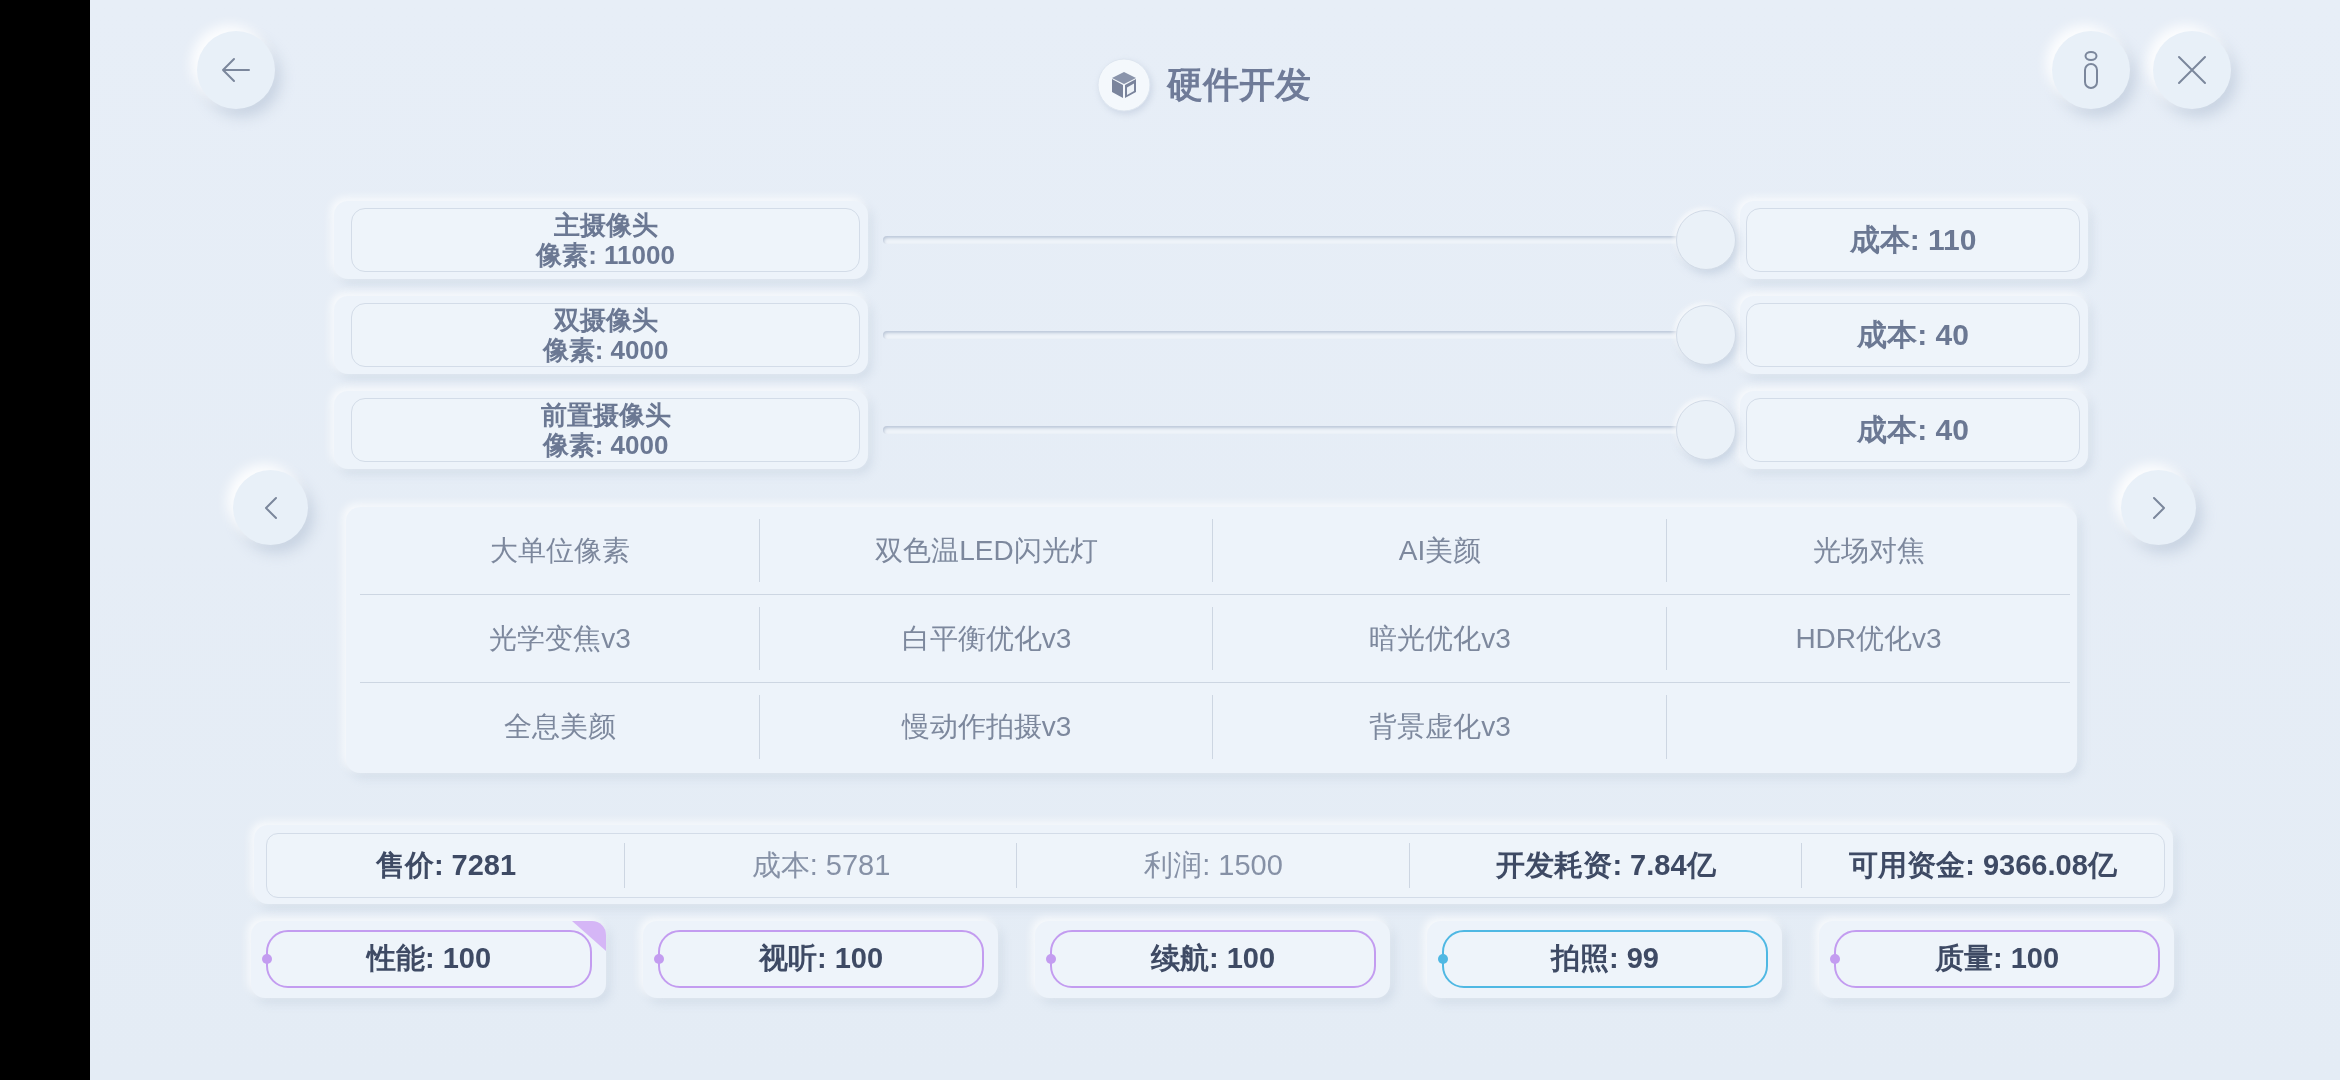 The height and width of the screenshot is (1080, 2340). I want to click on chevron-left-icon, so click(270, 507).